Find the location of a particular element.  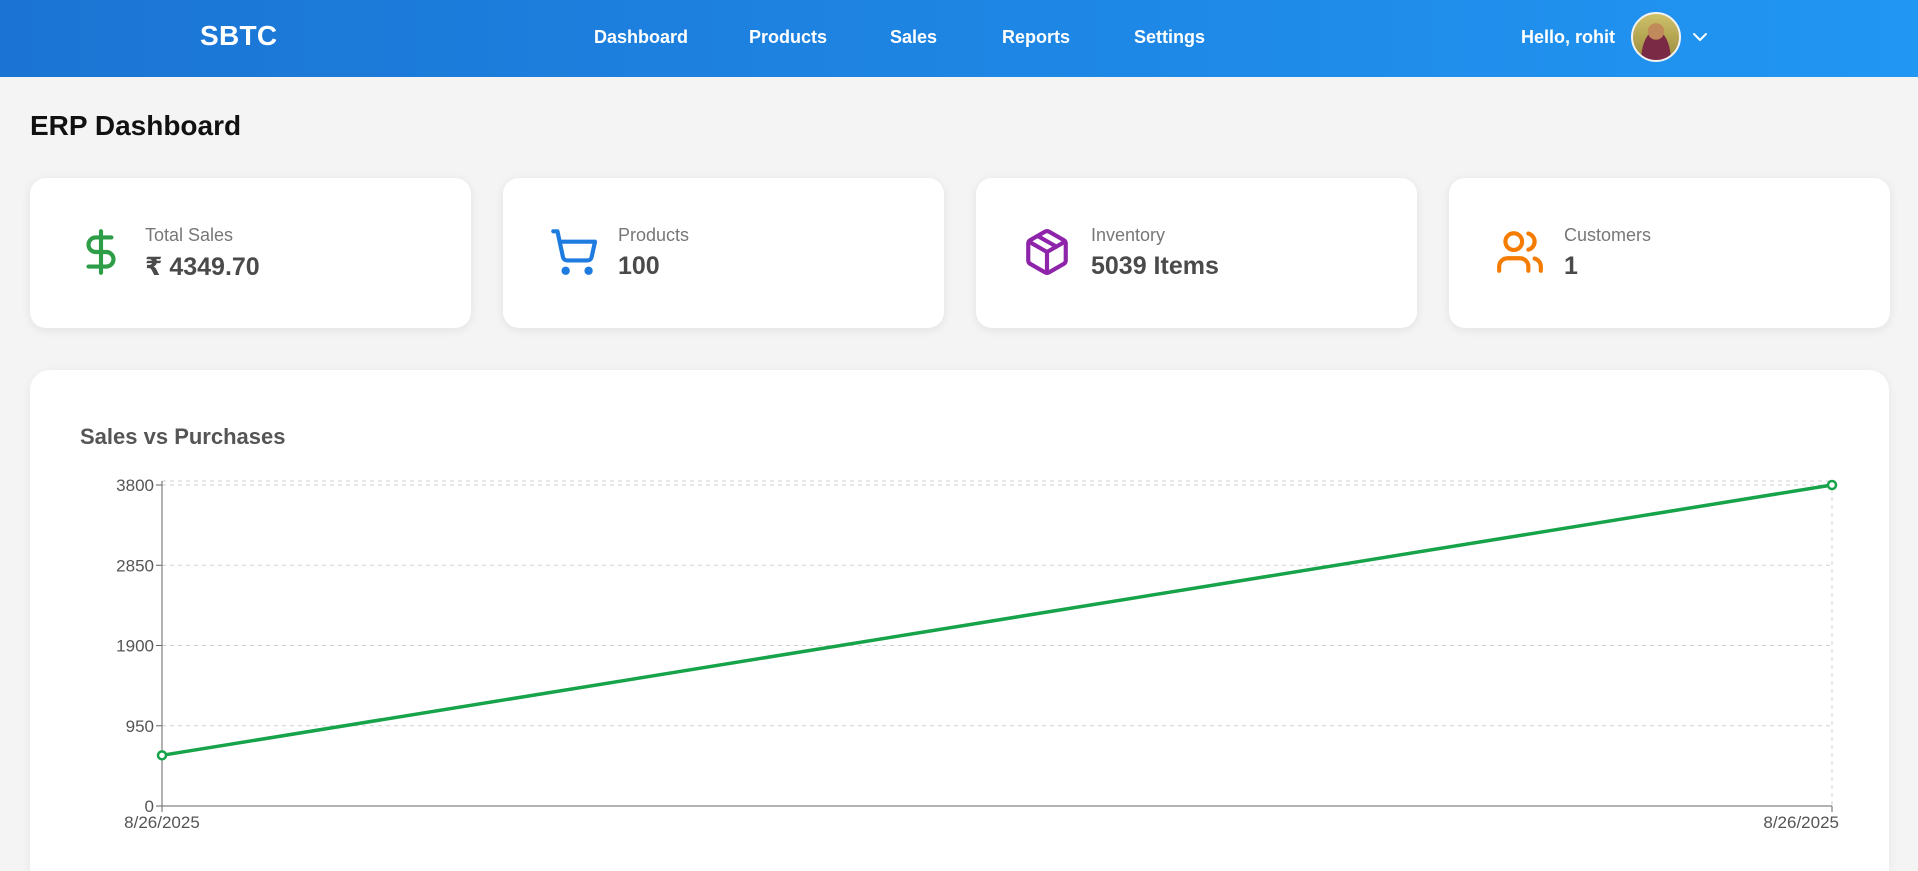

y-tick-label: 950 is located at coordinates (140, 726).